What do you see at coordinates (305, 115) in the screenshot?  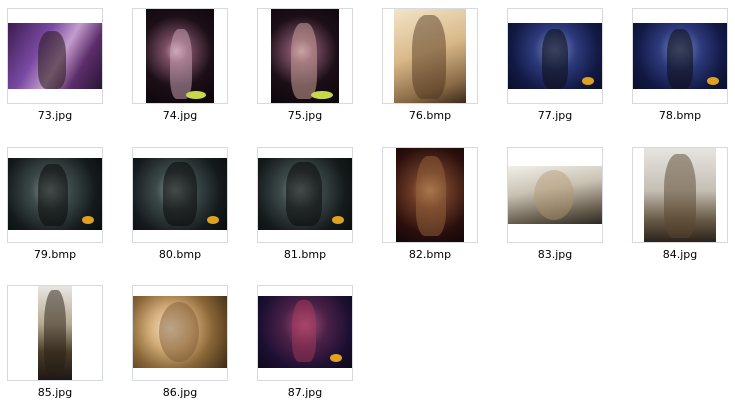 I see `file-name: 75.jpg` at bounding box center [305, 115].